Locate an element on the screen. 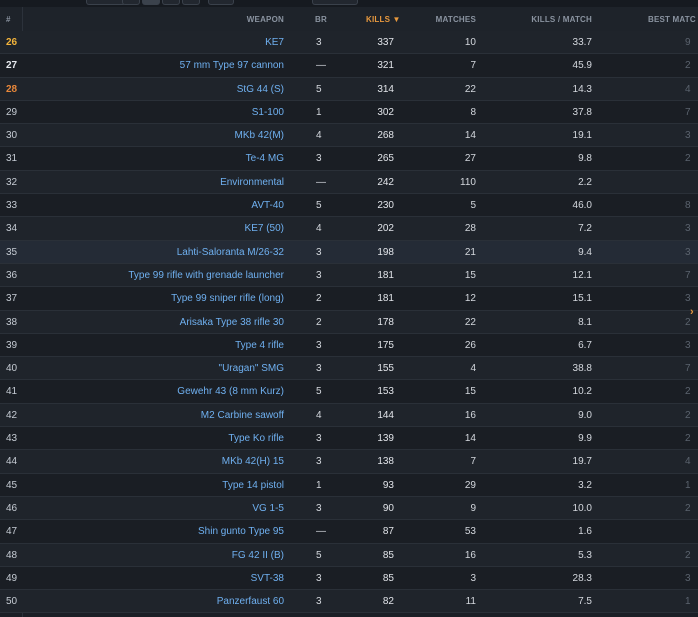 The height and width of the screenshot is (617, 698). matches-cell: 11 is located at coordinates (470, 602).